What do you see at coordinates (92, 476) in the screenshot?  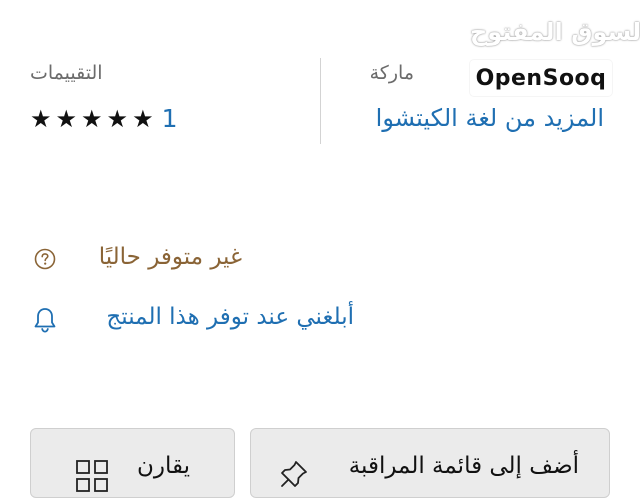 I see `compare-grid-icon` at bounding box center [92, 476].